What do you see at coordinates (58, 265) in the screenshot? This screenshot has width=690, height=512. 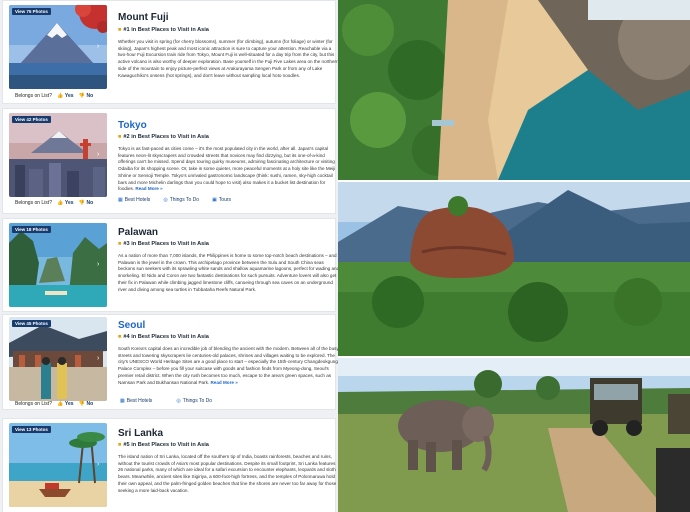 I see `palawan-thumbnail: View 18 Photos ›` at bounding box center [58, 265].